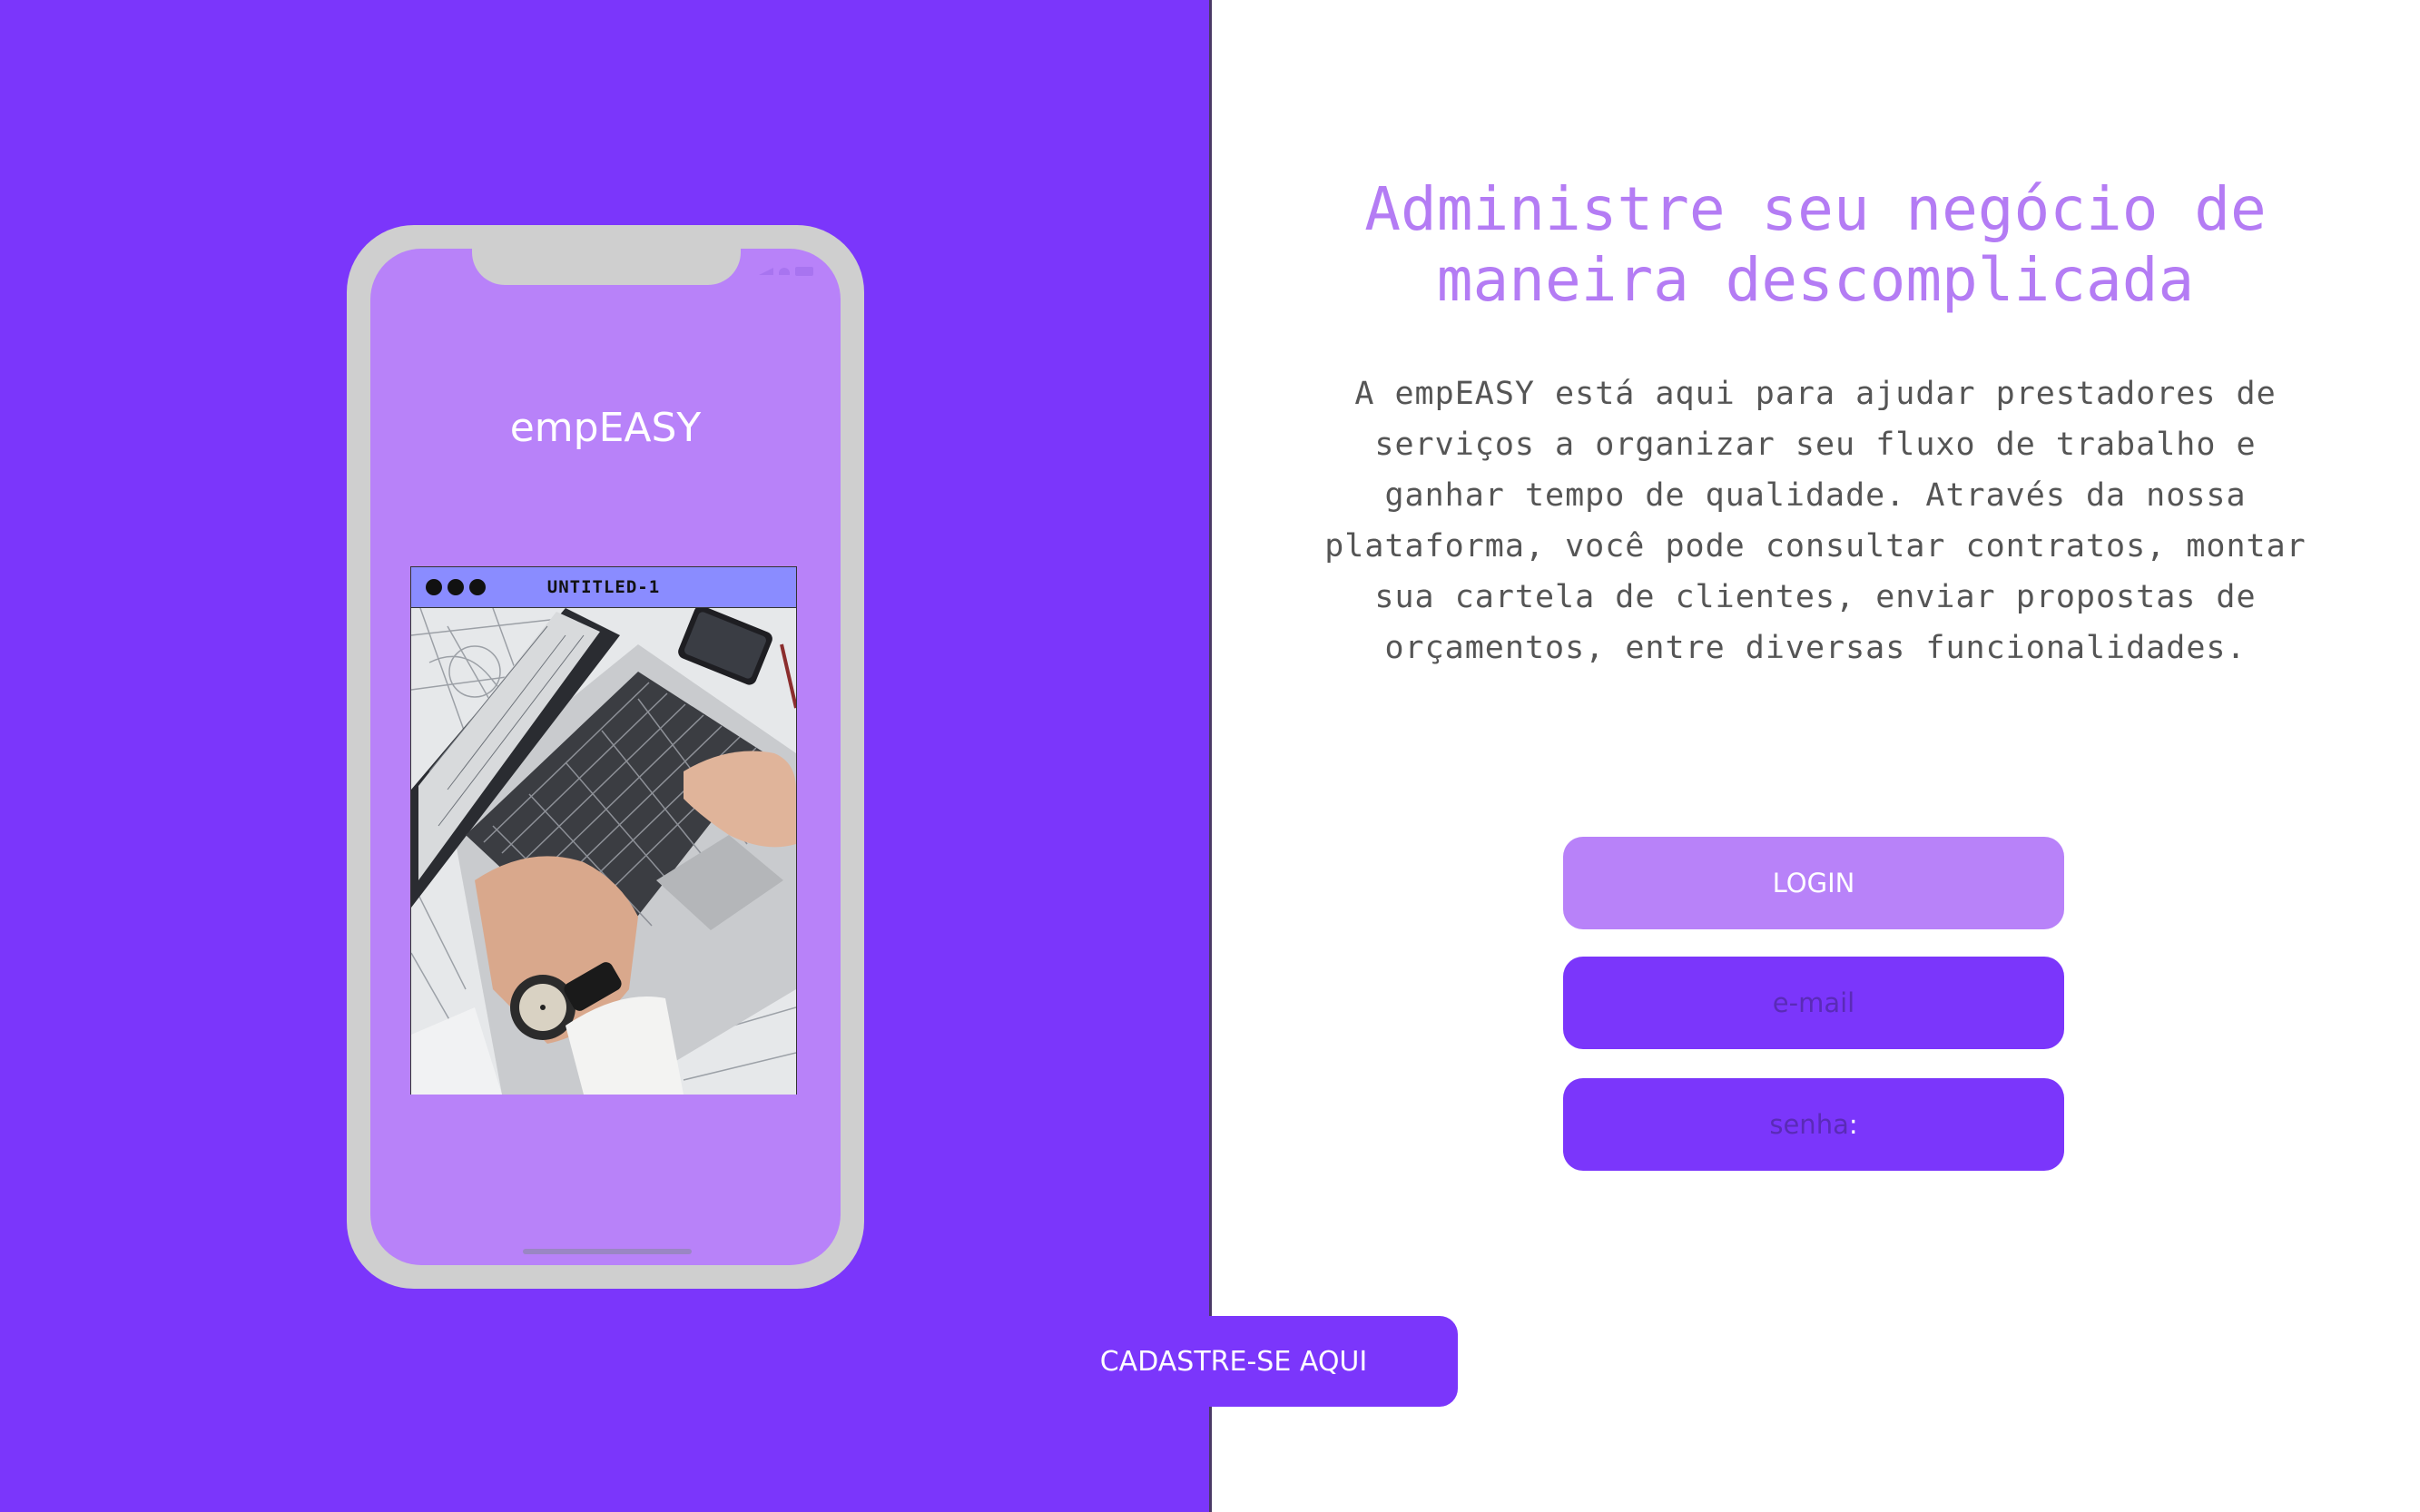 The height and width of the screenshot is (1512, 2420). I want to click on signup-button-label: CADASTRE-SE AQUI, so click(1234, 1361).